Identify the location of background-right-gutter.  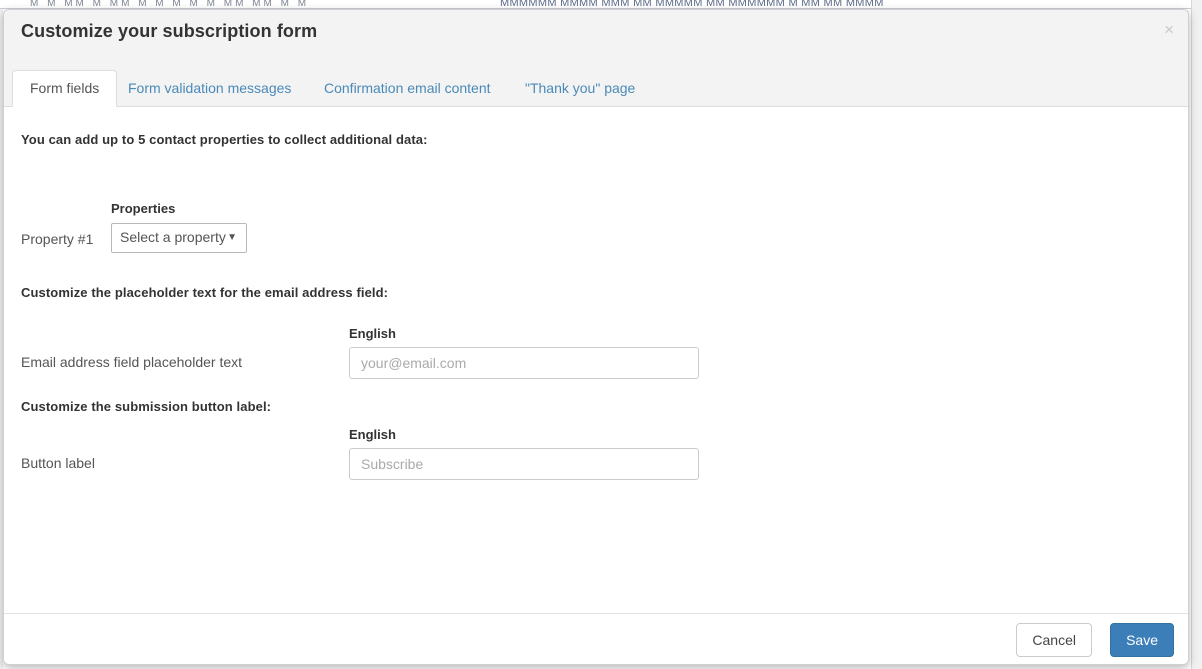
(1196, 334).